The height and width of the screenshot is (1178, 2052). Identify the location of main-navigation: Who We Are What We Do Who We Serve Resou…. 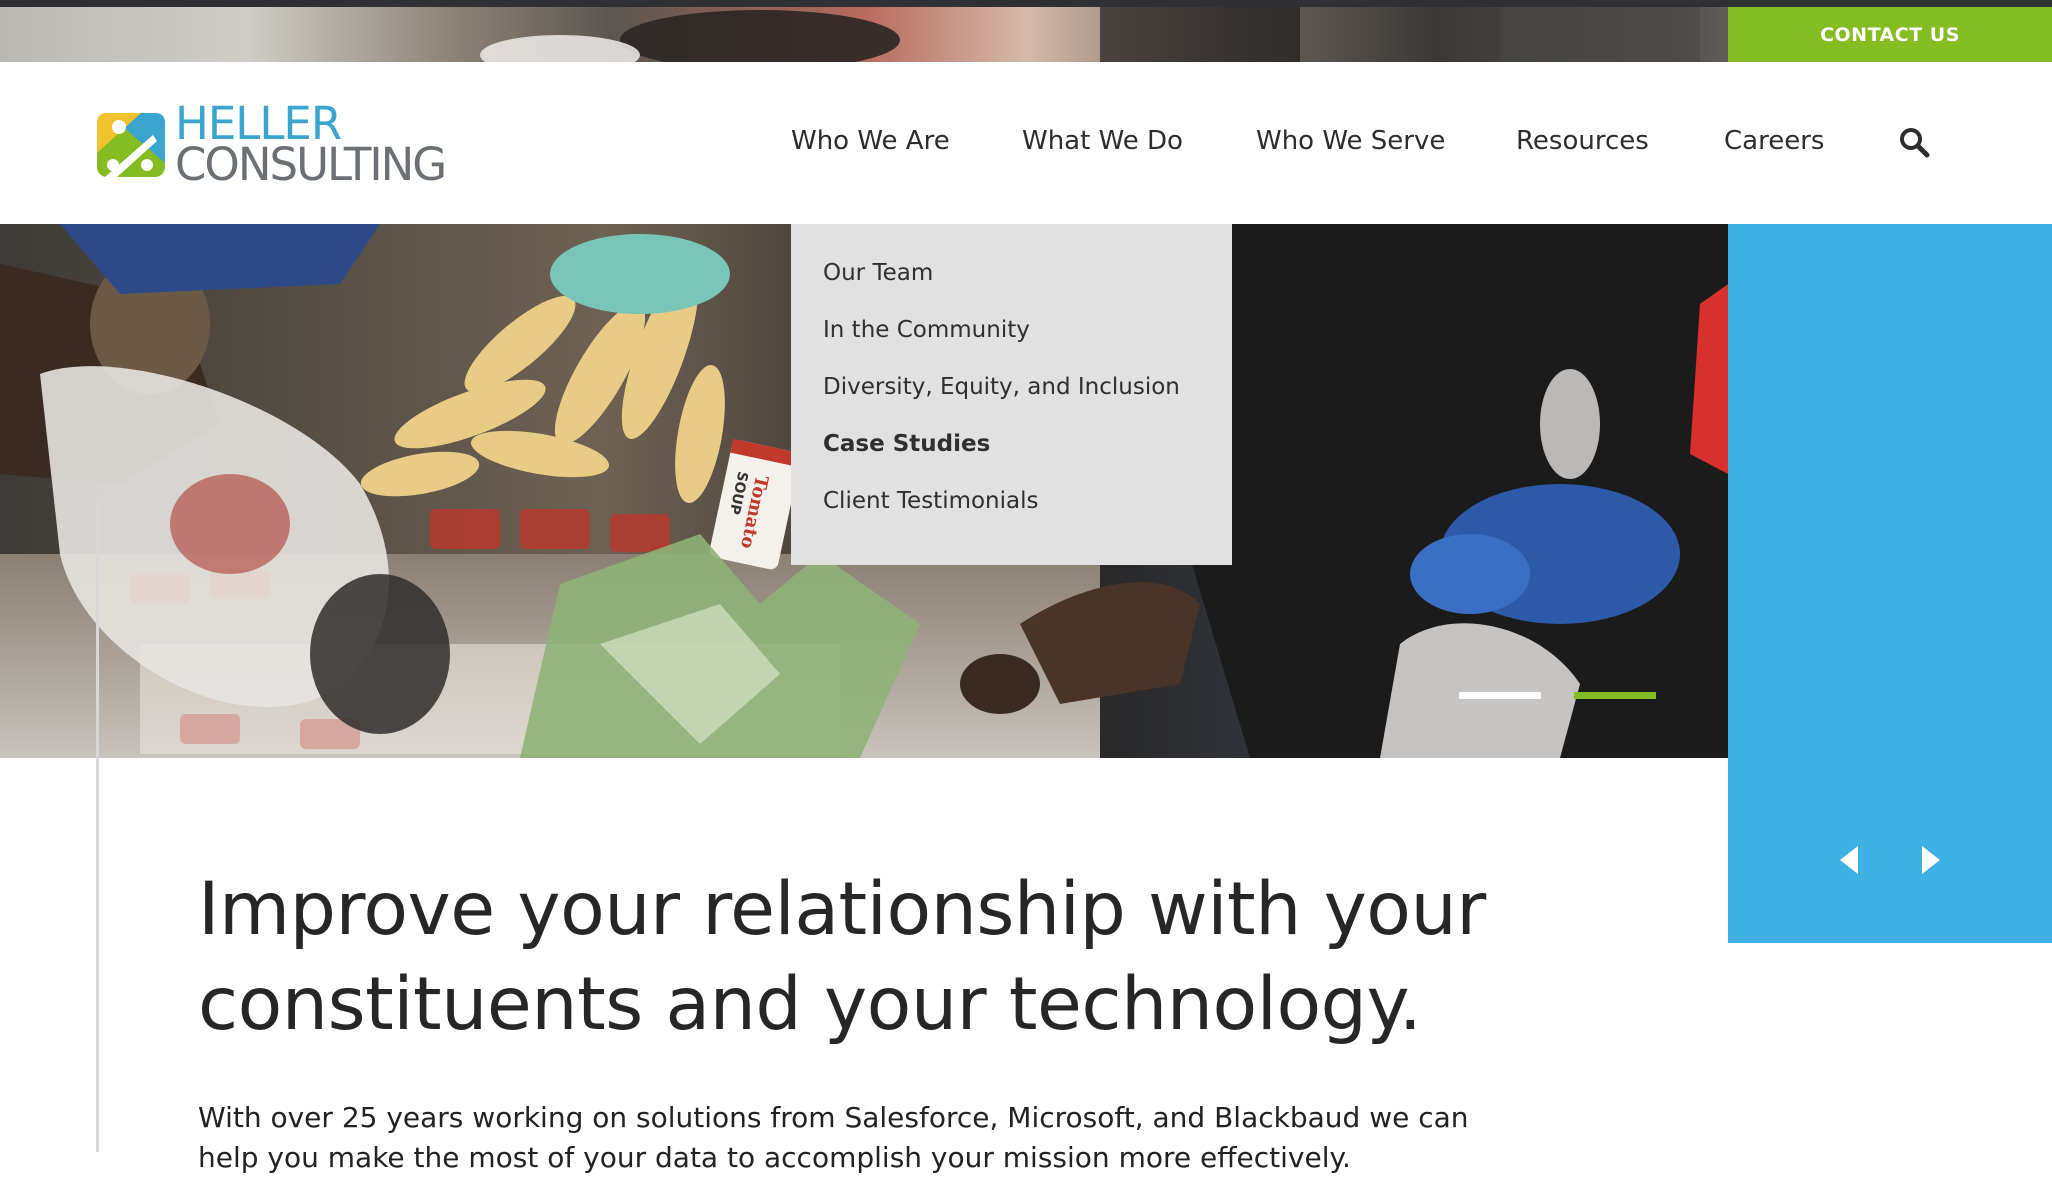
(1026, 143).